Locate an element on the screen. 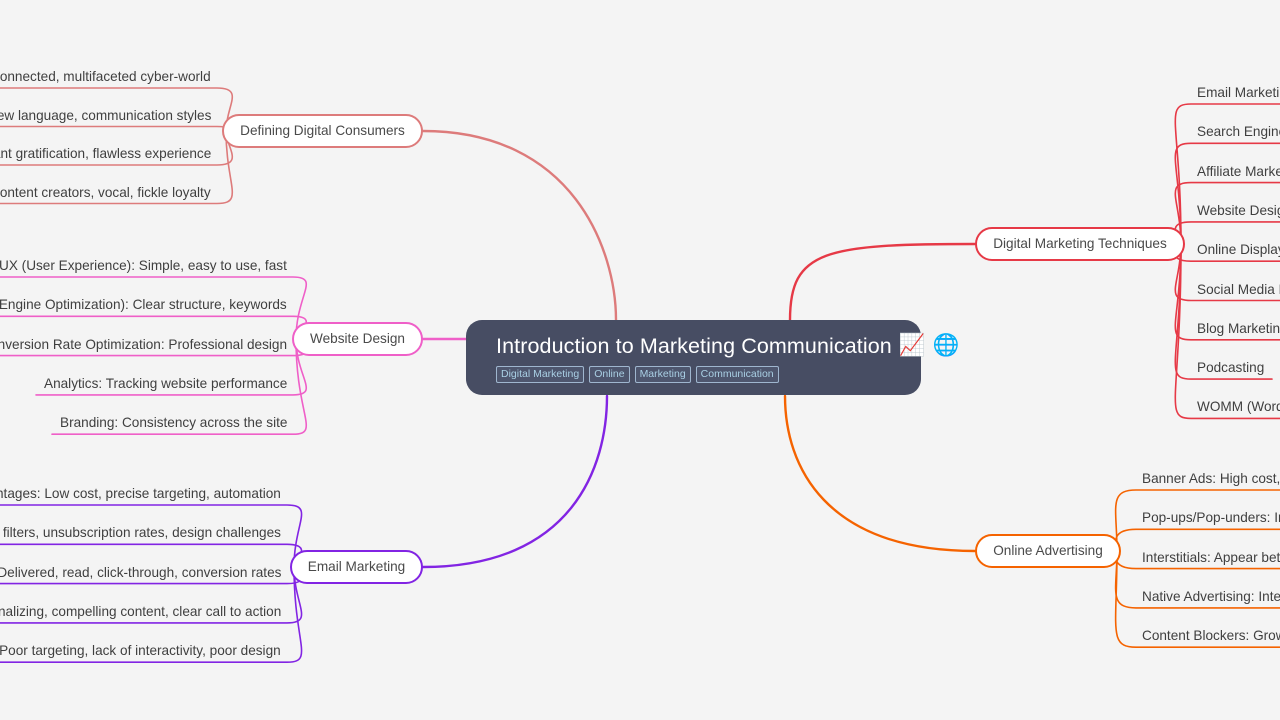 Image resolution: width=1280 pixels, height=720 pixels. root-tag: Online is located at coordinates (609, 374).